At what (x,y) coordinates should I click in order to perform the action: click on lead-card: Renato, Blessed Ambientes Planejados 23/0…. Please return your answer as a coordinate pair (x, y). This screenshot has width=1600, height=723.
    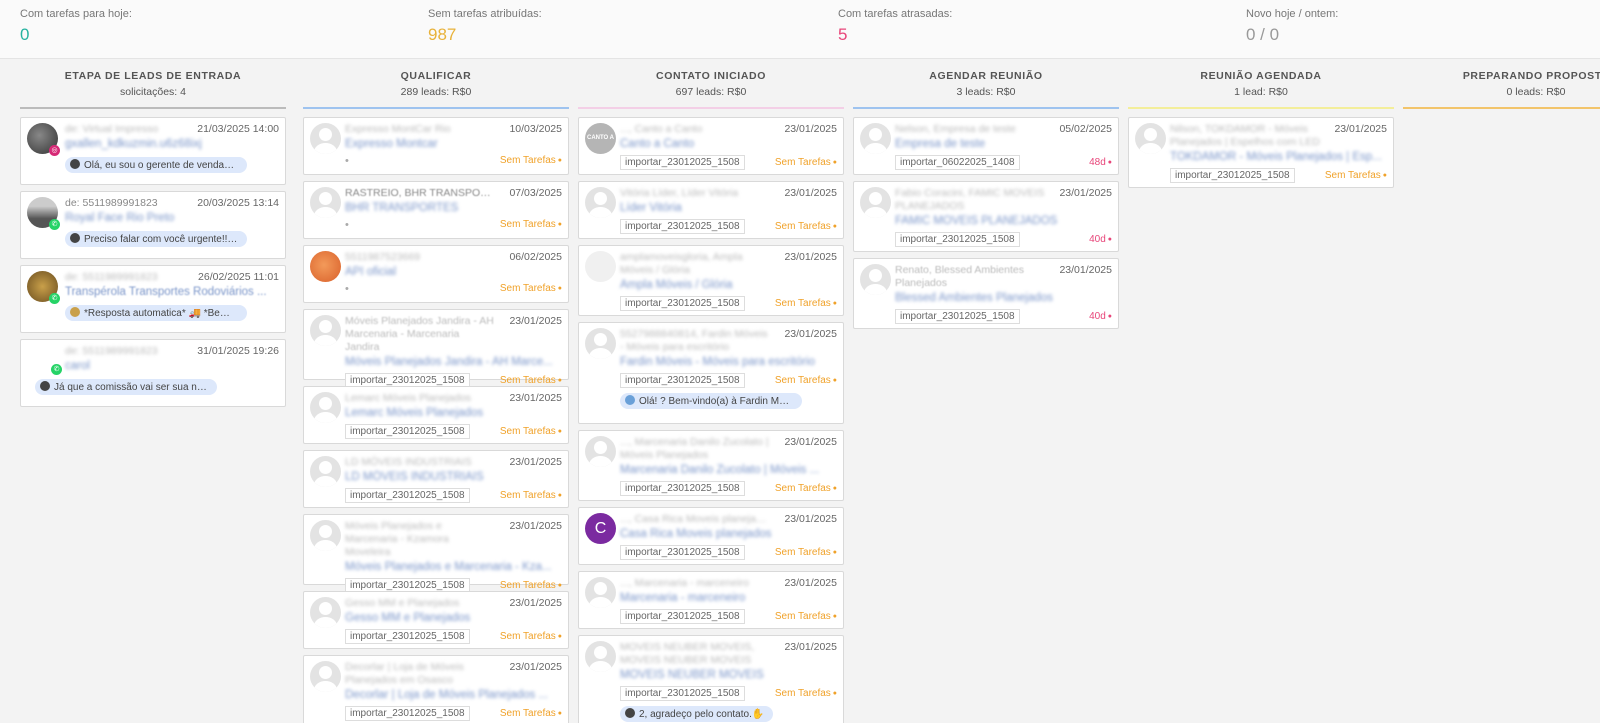
    Looking at the image, I should click on (986, 293).